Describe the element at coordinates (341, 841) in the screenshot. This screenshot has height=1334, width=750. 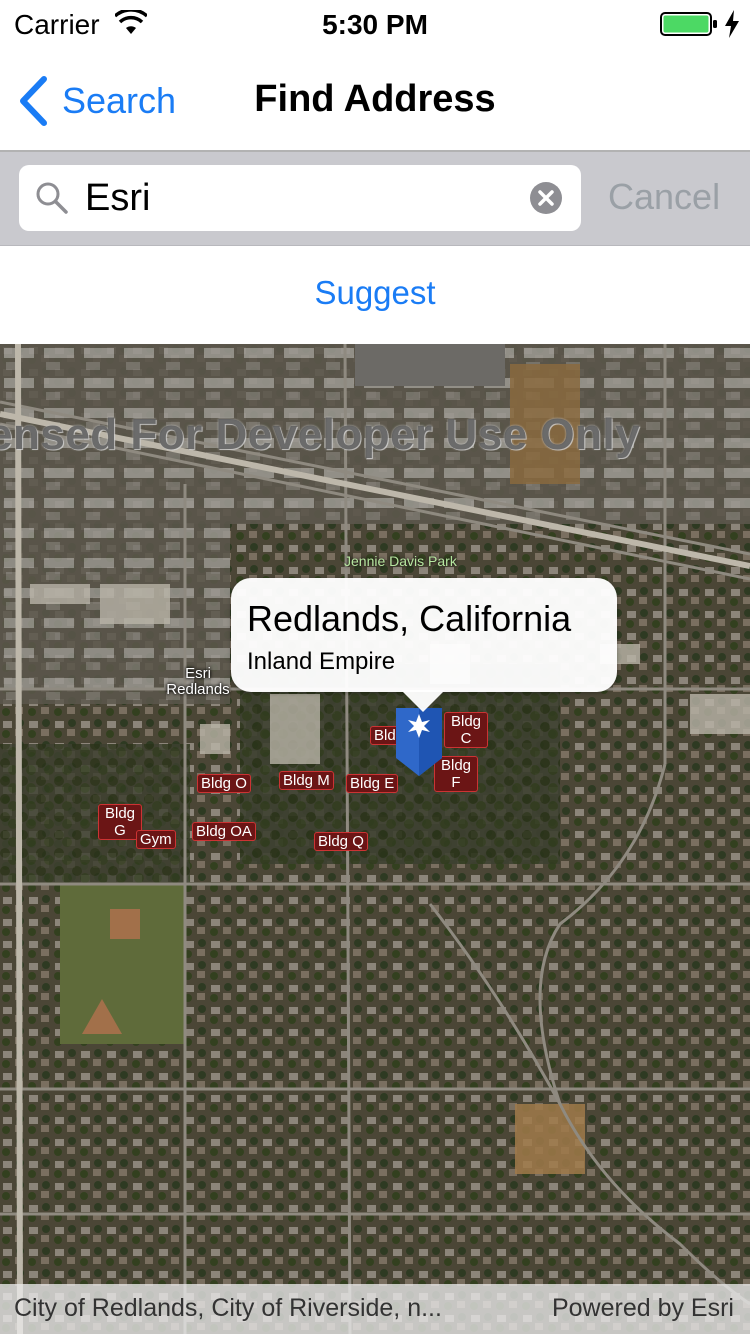
I see `building-label: Bldg Q` at that location.